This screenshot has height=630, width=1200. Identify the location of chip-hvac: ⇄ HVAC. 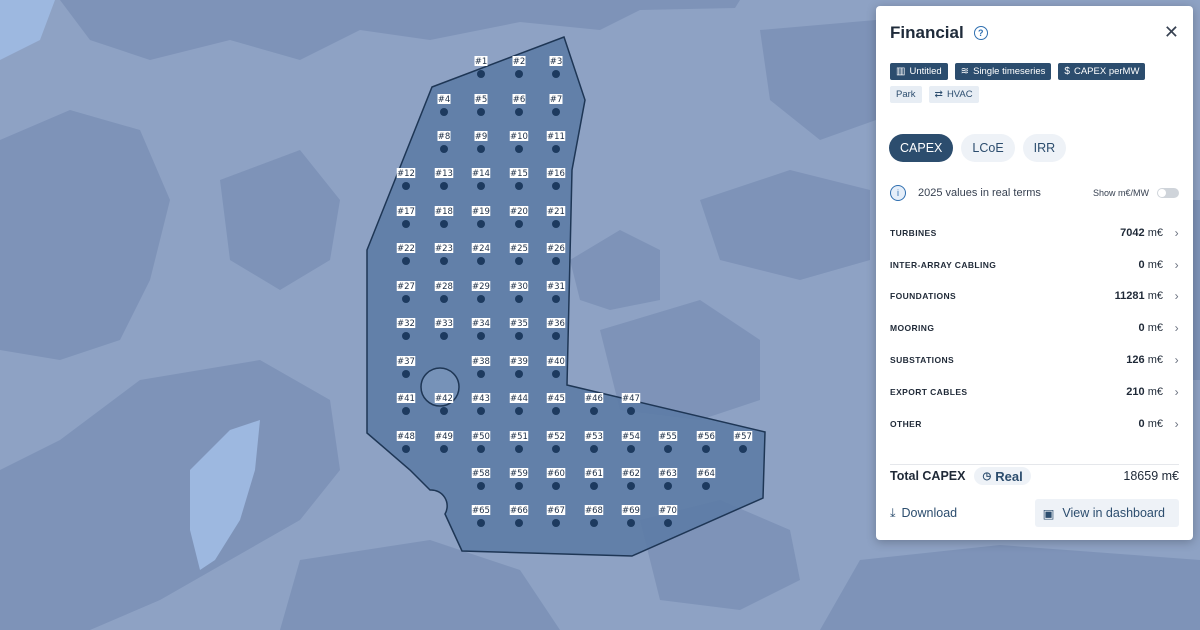
(953, 94).